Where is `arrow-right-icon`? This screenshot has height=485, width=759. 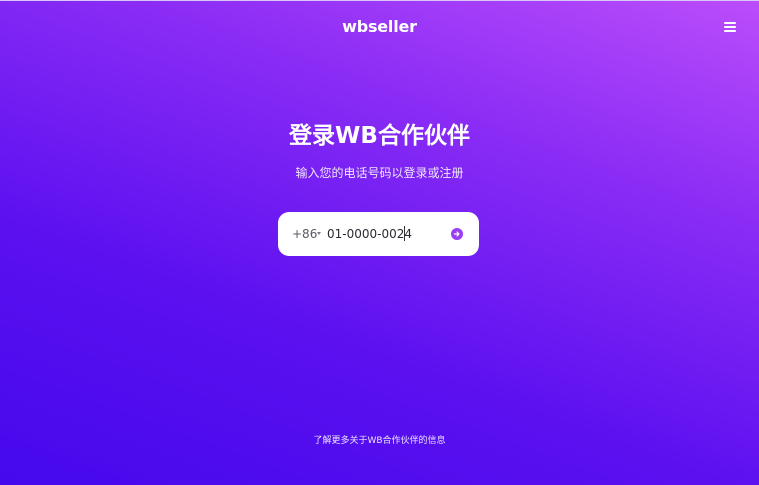 arrow-right-icon is located at coordinates (456, 234).